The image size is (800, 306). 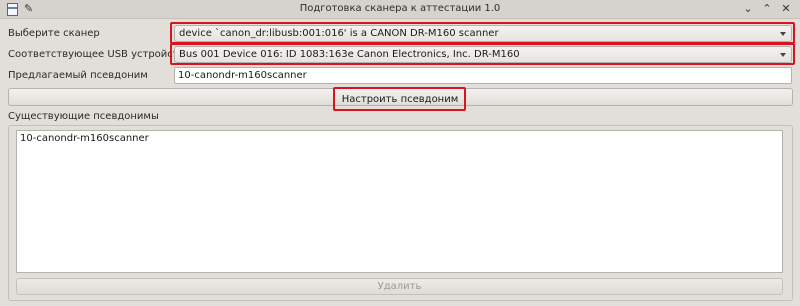 I want to click on maximize-chevron-up-icon: ⌃, so click(x=767, y=9).